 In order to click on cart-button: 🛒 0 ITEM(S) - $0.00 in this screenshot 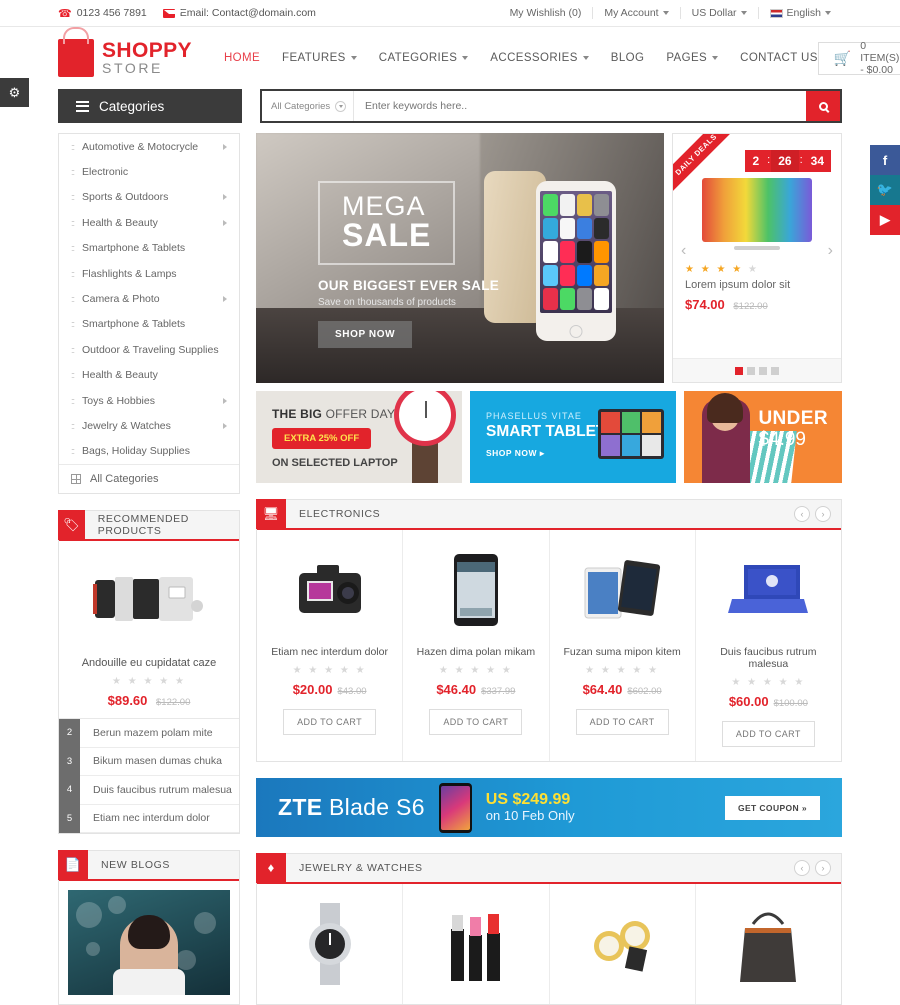, I will do `click(858, 58)`.